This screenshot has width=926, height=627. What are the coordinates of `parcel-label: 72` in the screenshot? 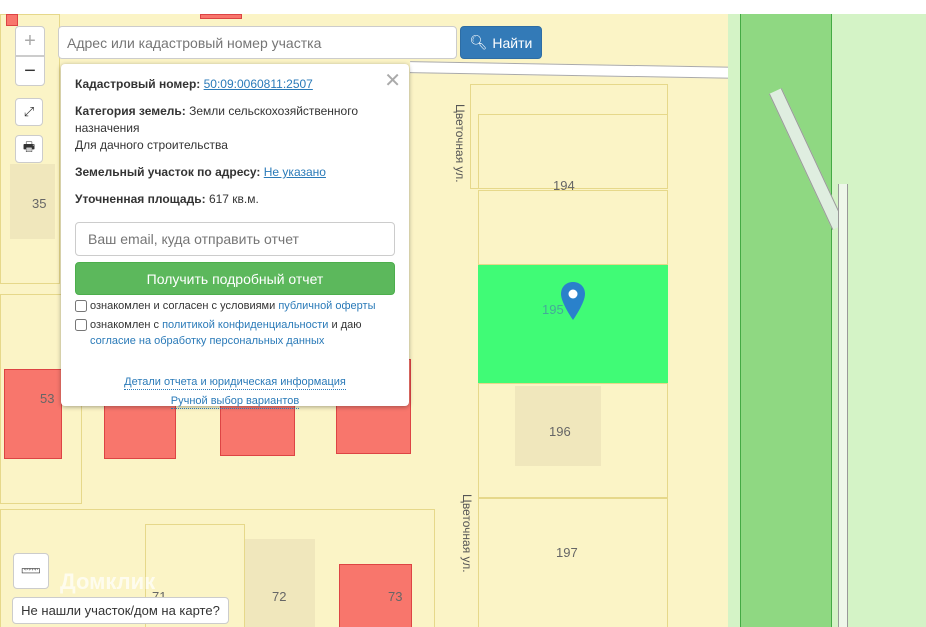 It's located at (279, 596).